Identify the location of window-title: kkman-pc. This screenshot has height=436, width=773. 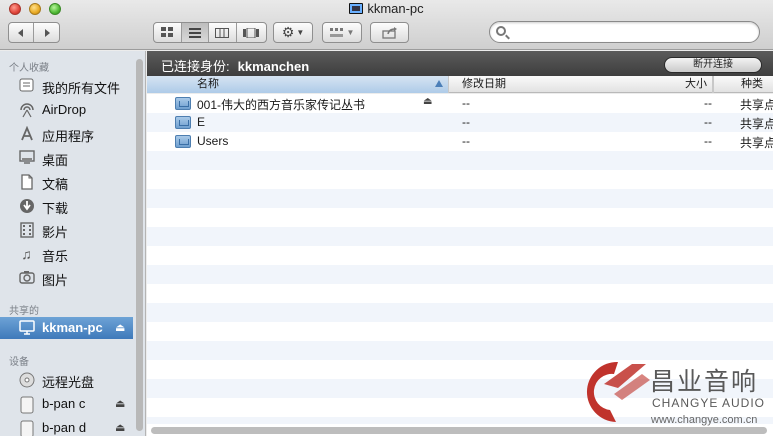
(386, 8).